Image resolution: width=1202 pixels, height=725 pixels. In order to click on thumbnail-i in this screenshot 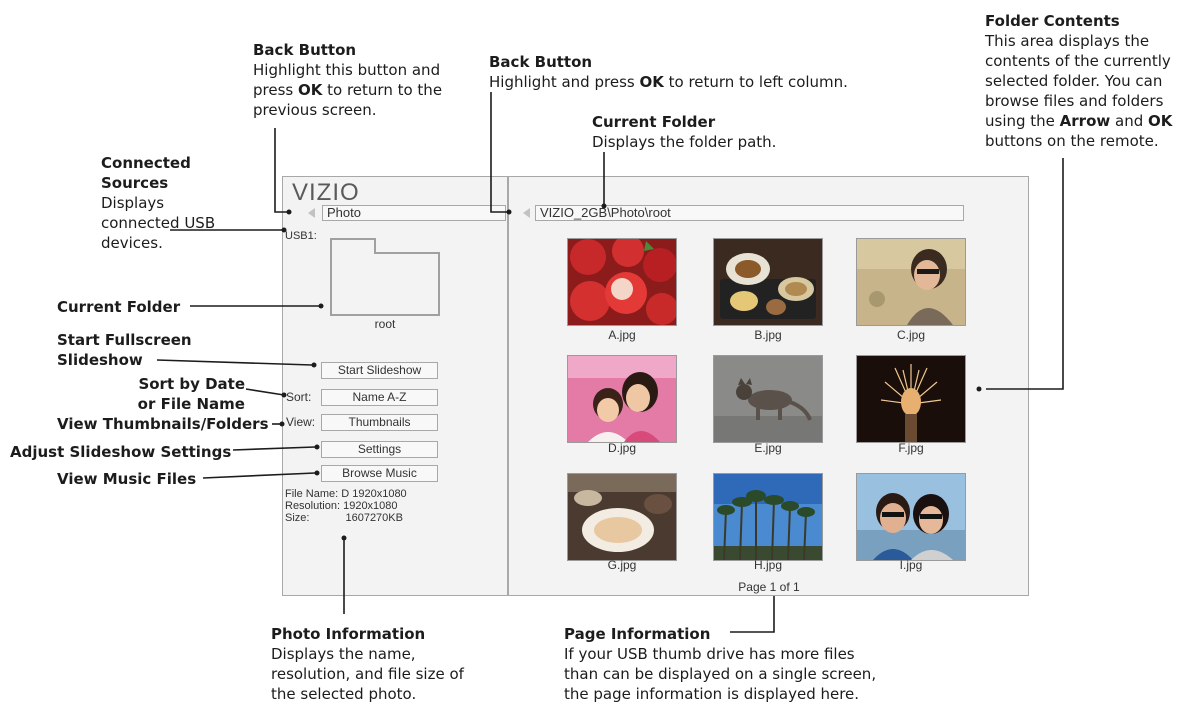, I will do `click(911, 517)`.